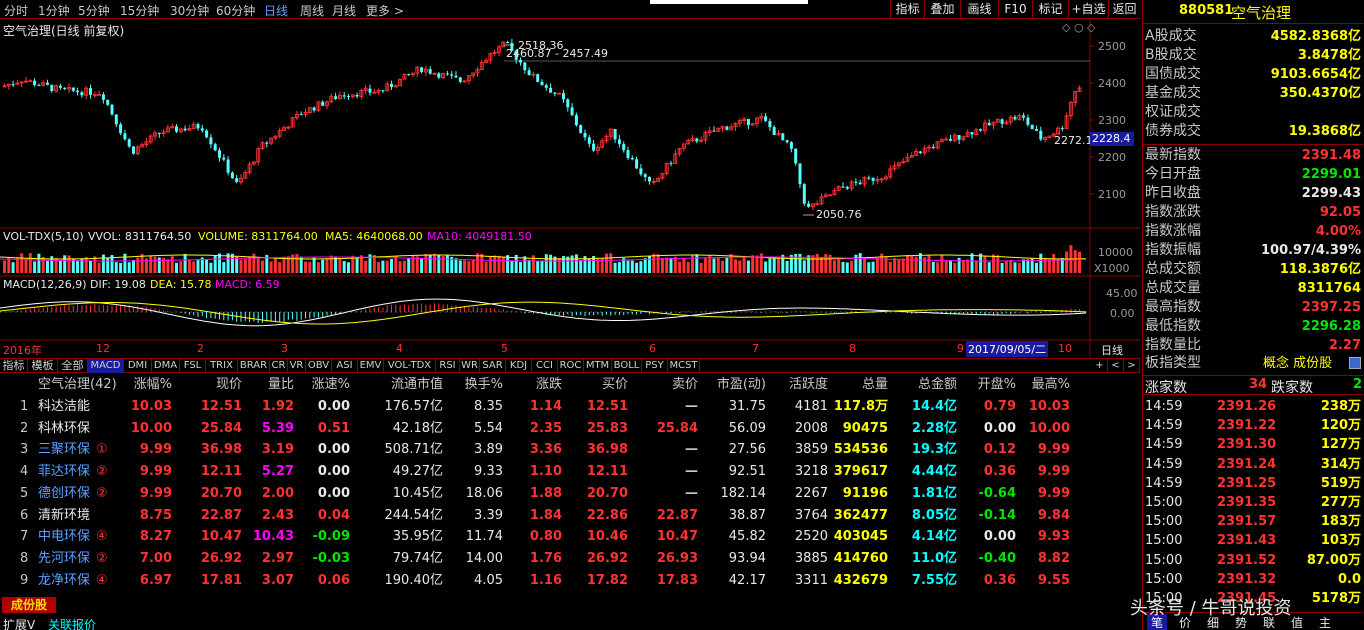 The width and height of the screenshot is (1364, 630). What do you see at coordinates (166, 366) in the screenshot?
I see `tab-dma: DMA` at bounding box center [166, 366].